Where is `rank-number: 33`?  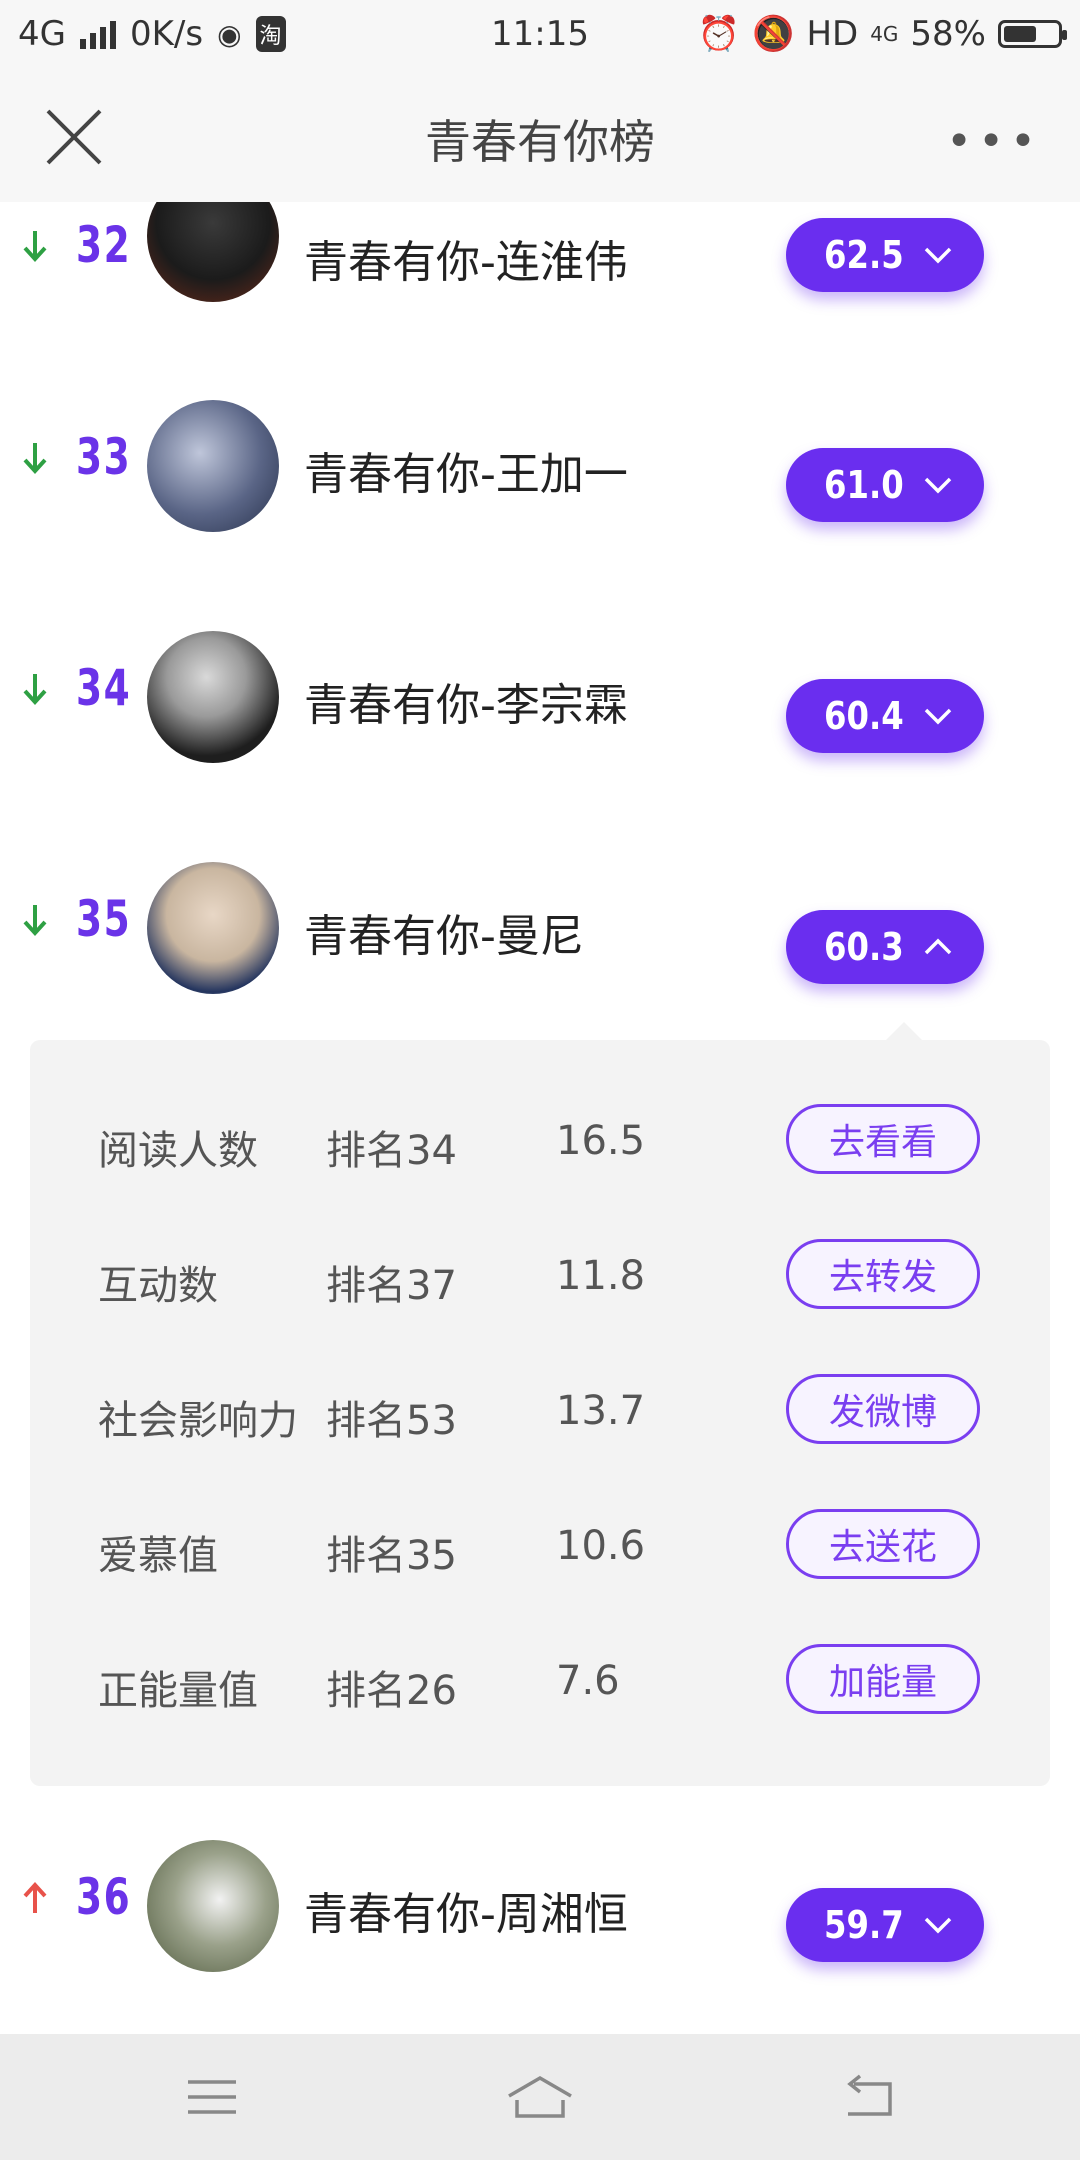 rank-number: 33 is located at coordinates (104, 457).